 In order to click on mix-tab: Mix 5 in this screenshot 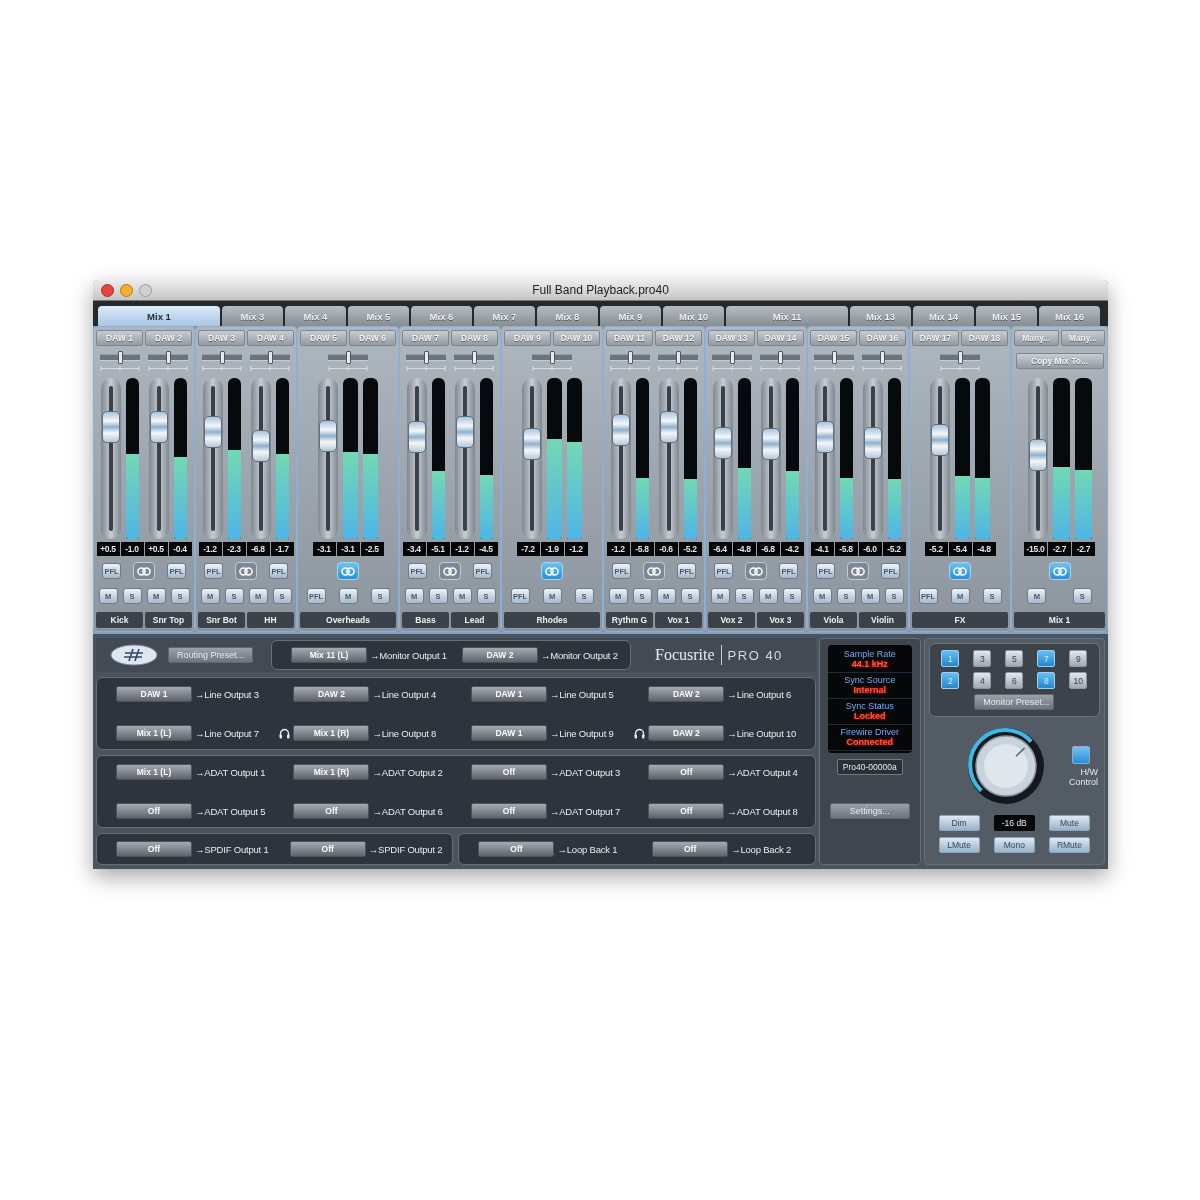, I will do `click(378, 316)`.